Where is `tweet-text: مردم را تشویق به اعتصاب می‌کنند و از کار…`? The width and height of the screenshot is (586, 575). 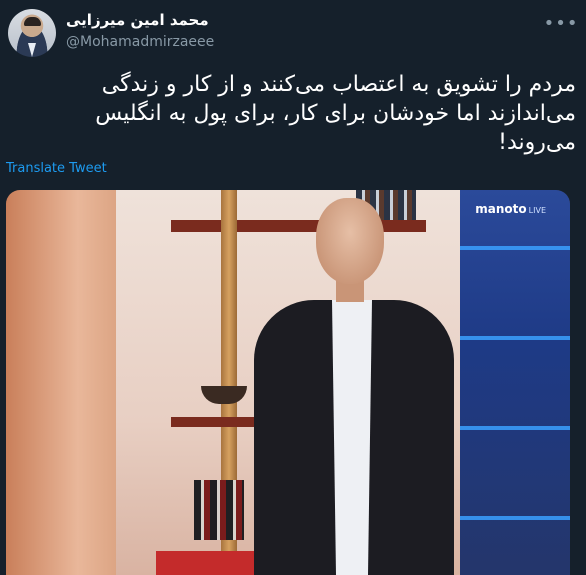
tweet-text: مردم را تشویق به اعتصاب می‌کنند و از کار… is located at coordinates (335, 113).